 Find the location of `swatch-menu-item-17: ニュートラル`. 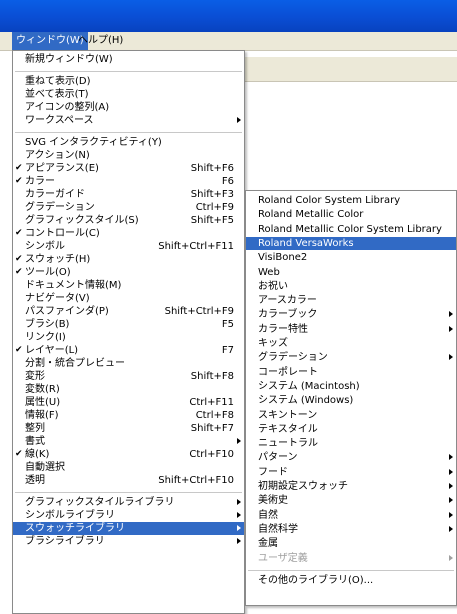

swatch-menu-item-17: ニュートラル is located at coordinates (351, 443).